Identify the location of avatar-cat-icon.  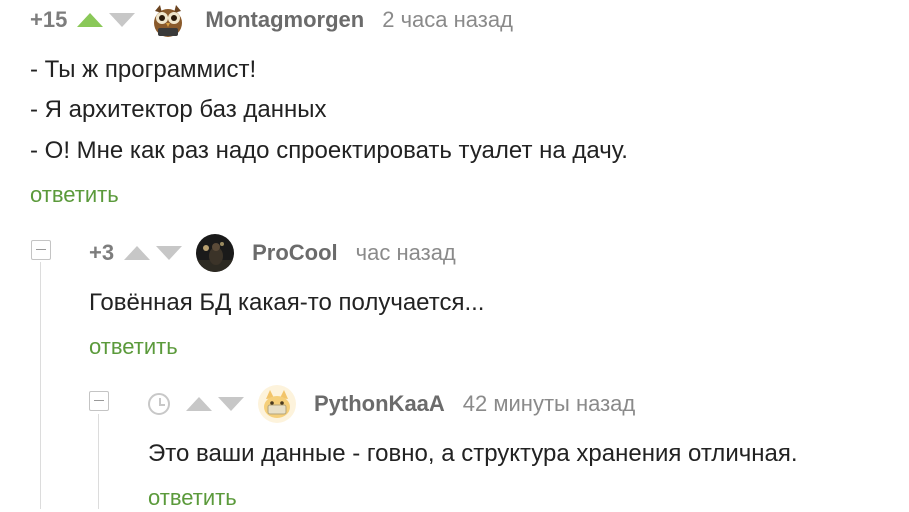
(277, 404).